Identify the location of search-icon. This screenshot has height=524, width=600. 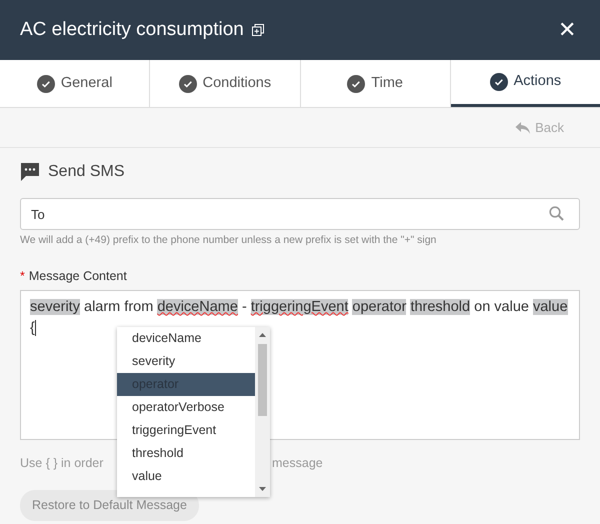
(556, 213).